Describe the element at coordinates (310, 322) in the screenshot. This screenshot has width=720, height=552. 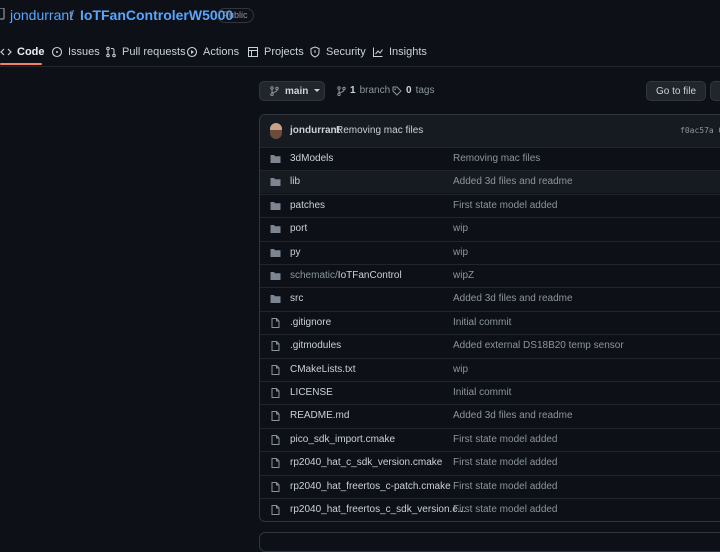
I see `file-name-link: .gitignore` at that location.